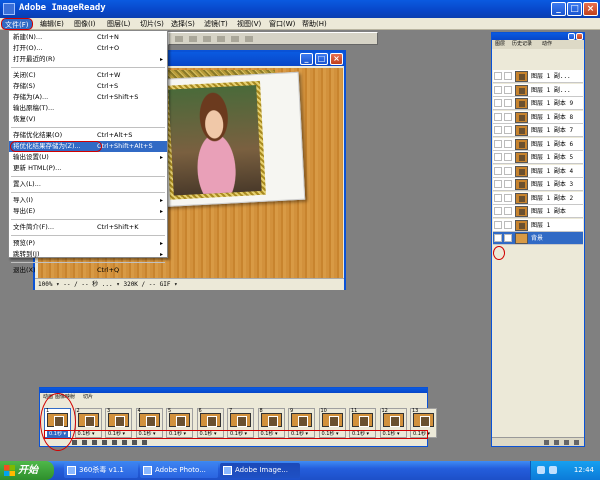 This screenshot has width=600, height=480. What do you see at coordinates (500, 44) in the screenshot?
I see `tab-layers: 图层` at bounding box center [500, 44].